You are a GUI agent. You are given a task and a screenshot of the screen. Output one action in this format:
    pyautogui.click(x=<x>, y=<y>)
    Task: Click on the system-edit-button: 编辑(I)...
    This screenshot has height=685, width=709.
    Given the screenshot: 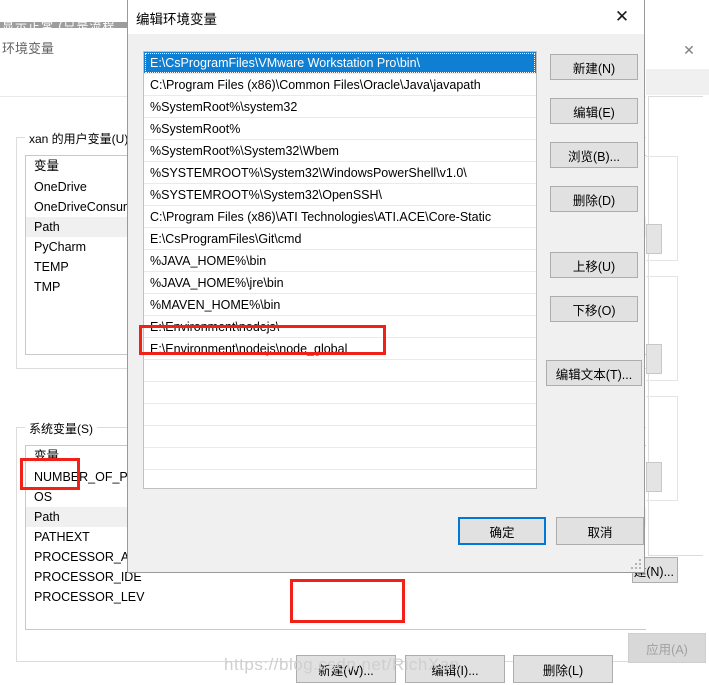 What is the action you would take?
    pyautogui.click(x=455, y=669)
    